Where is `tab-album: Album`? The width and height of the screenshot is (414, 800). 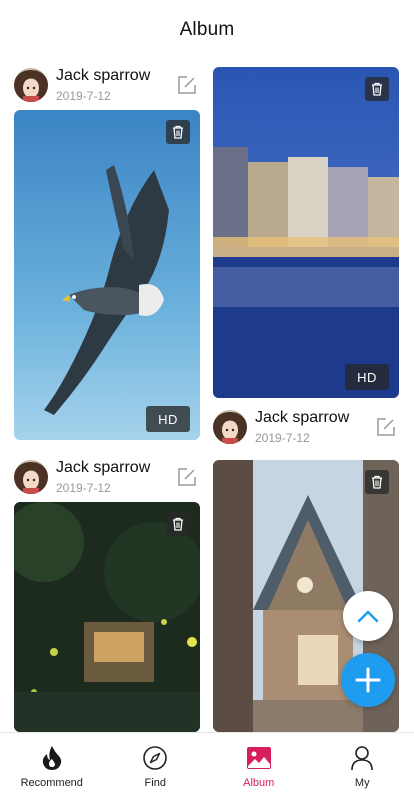
tab-album: Album is located at coordinates (259, 766).